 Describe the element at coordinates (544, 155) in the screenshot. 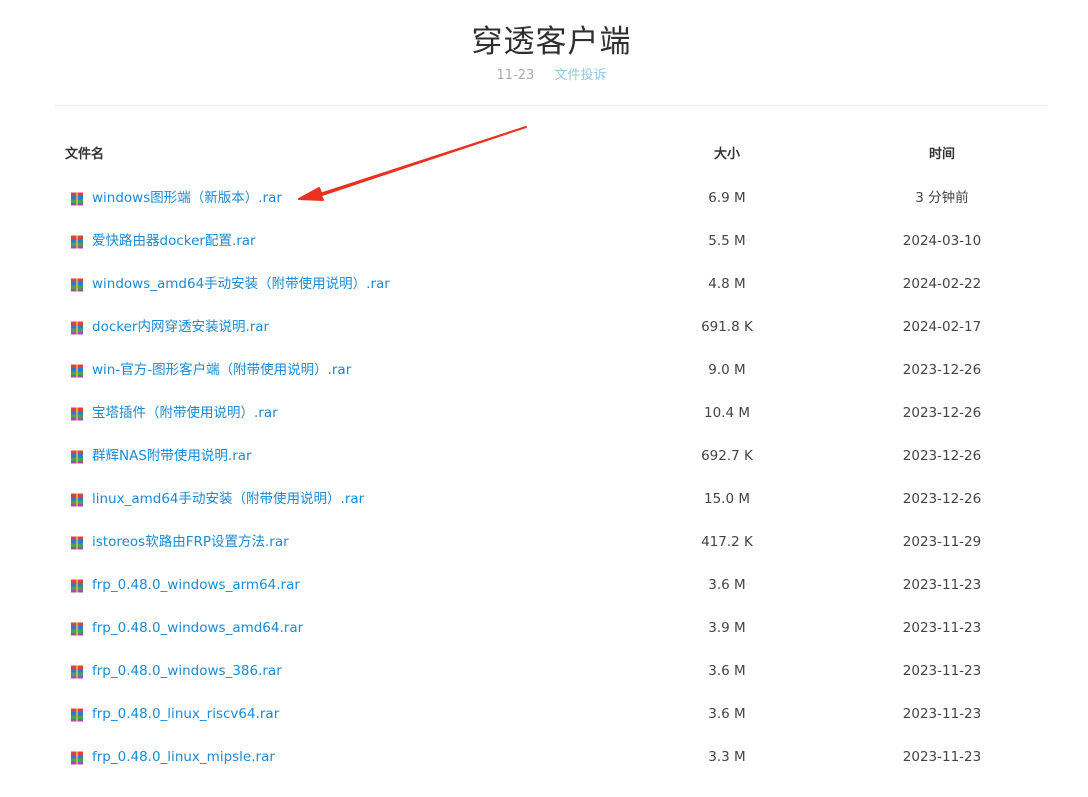

I see `file-table-header: 文件名 大小 时间` at that location.